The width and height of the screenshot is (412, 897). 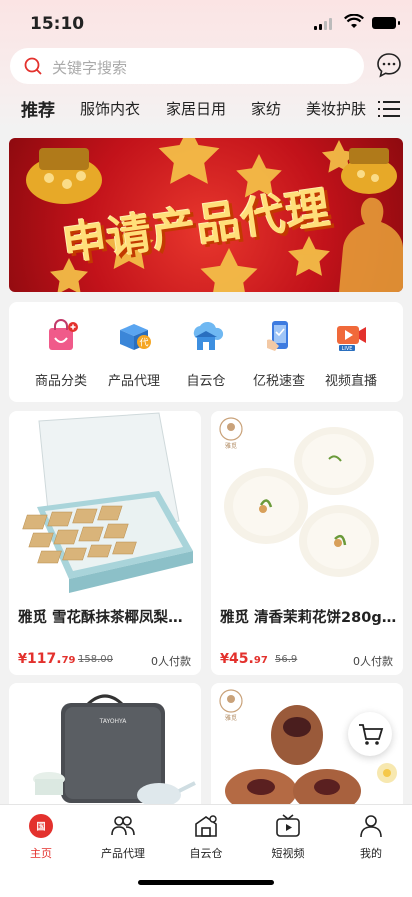 I want to click on quick-link-label: 视频直播, so click(x=350, y=381).